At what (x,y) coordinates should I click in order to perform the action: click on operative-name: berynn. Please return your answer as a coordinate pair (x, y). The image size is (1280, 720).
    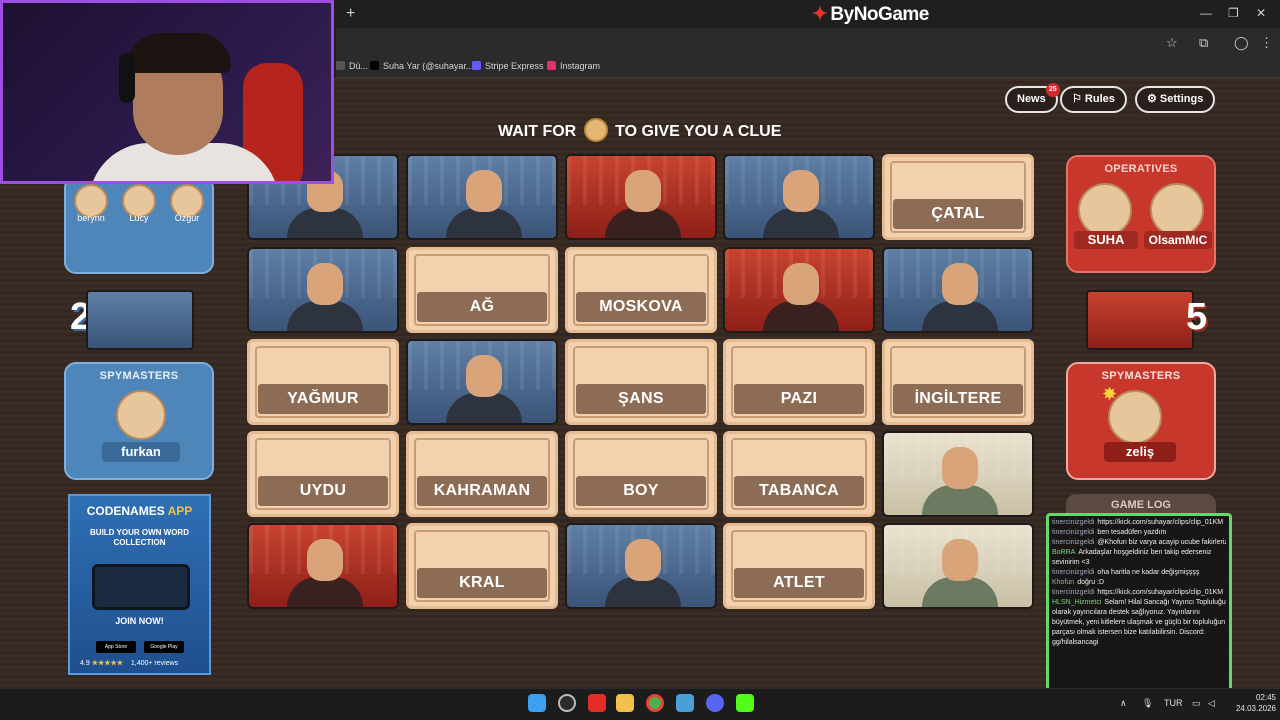
    Looking at the image, I should click on (91, 218).